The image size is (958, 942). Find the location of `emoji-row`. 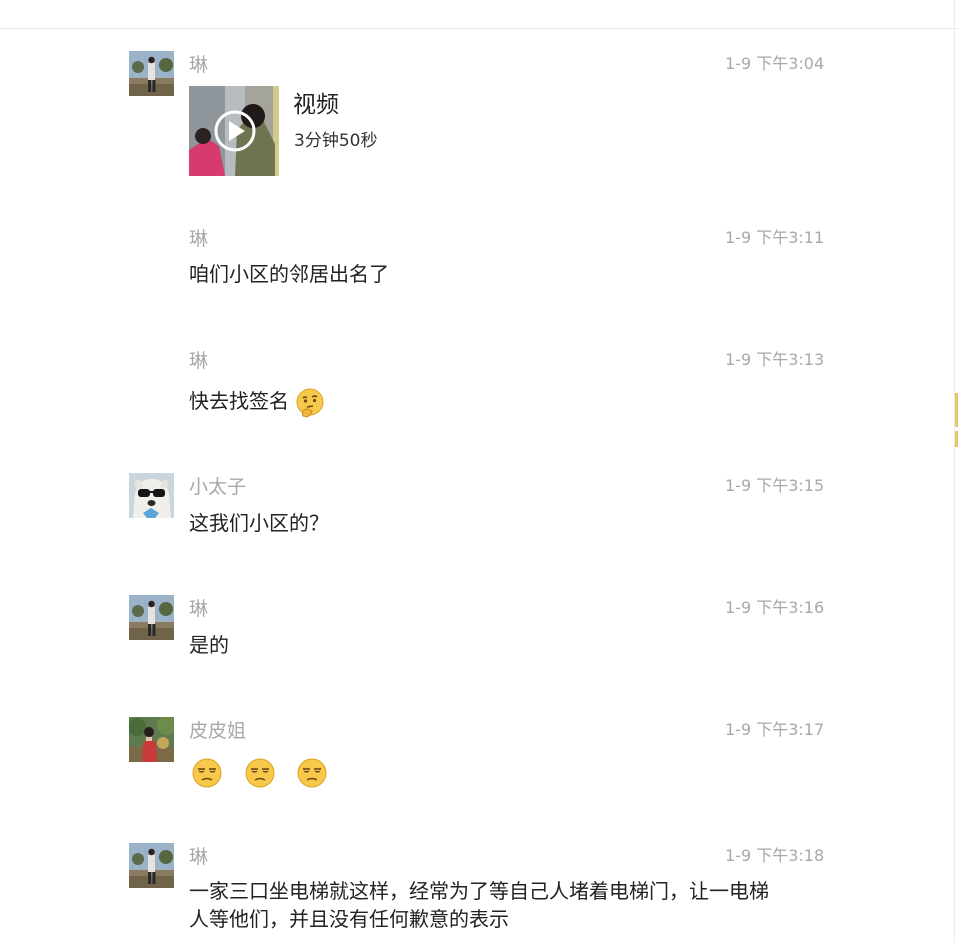

emoji-row is located at coordinates (259, 772).